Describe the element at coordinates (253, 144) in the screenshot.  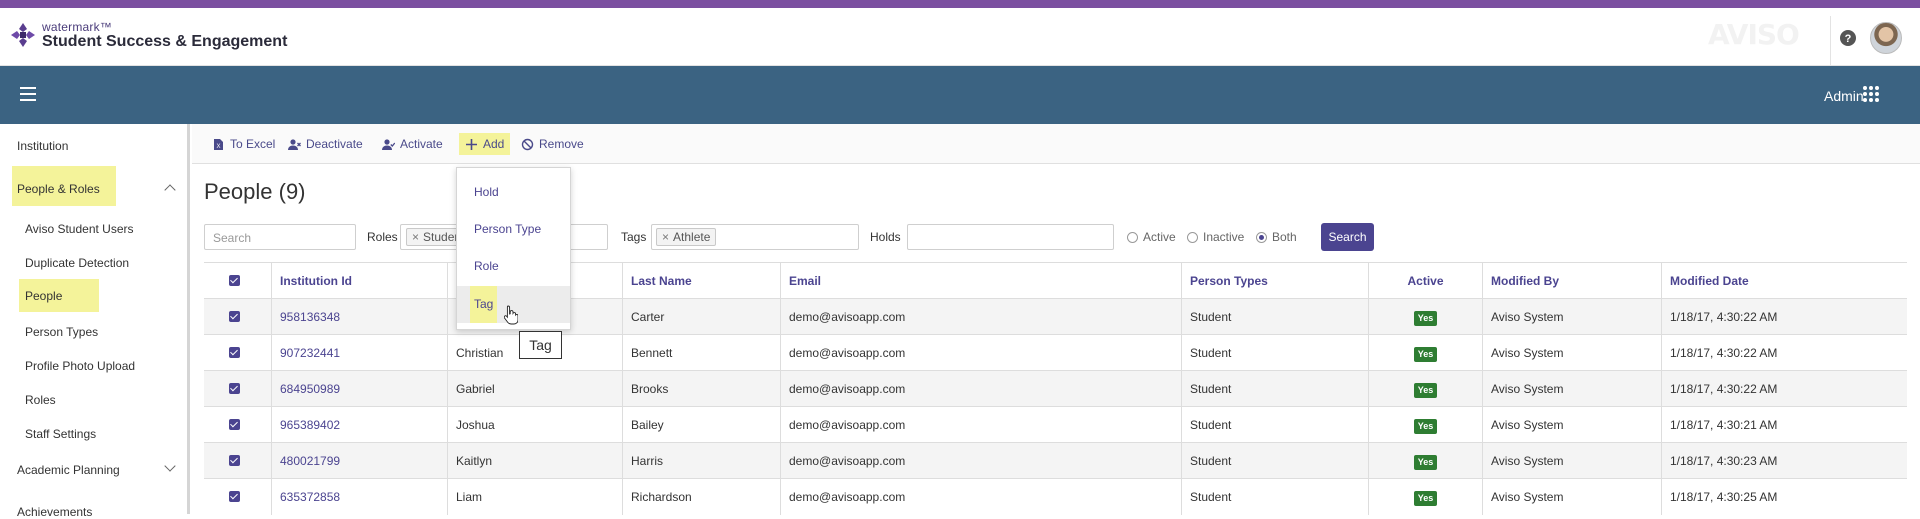
I see `to-excel-label: To Excel` at that location.